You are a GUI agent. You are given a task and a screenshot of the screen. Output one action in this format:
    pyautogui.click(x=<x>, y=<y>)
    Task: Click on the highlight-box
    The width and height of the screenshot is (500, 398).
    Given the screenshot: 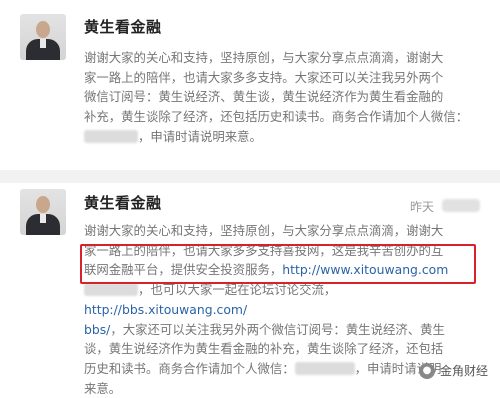 What is the action you would take?
    pyautogui.click(x=278, y=264)
    